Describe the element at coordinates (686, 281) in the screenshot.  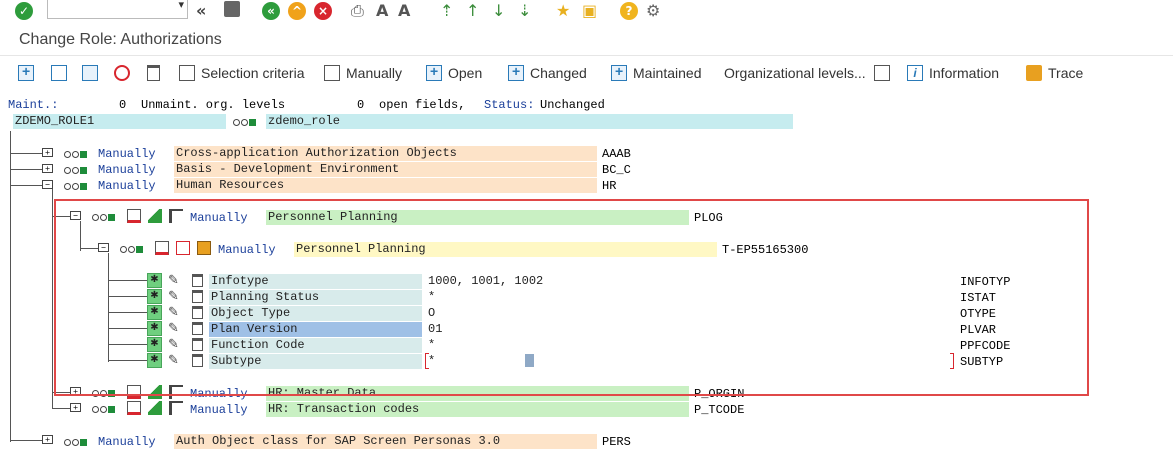
I see `field-value: 1000, 1001, 1002` at that location.